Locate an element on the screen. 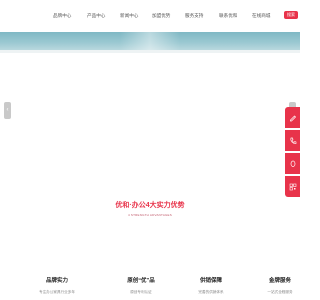 This screenshot has height=300, width=320. feature-original-product: 原创“优”品 原创专利认证 is located at coordinates (141, 285).